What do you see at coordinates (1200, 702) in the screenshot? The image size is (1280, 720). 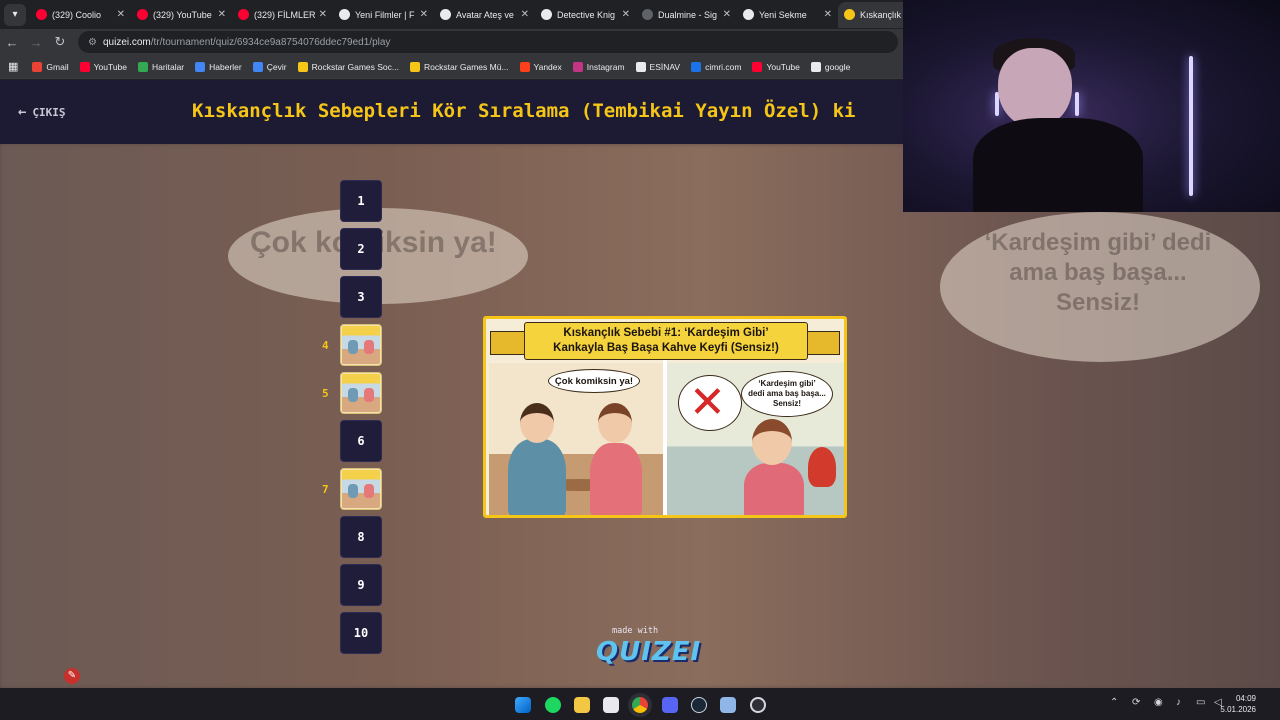 I see `tray-display-icon: ▭` at bounding box center [1200, 702].